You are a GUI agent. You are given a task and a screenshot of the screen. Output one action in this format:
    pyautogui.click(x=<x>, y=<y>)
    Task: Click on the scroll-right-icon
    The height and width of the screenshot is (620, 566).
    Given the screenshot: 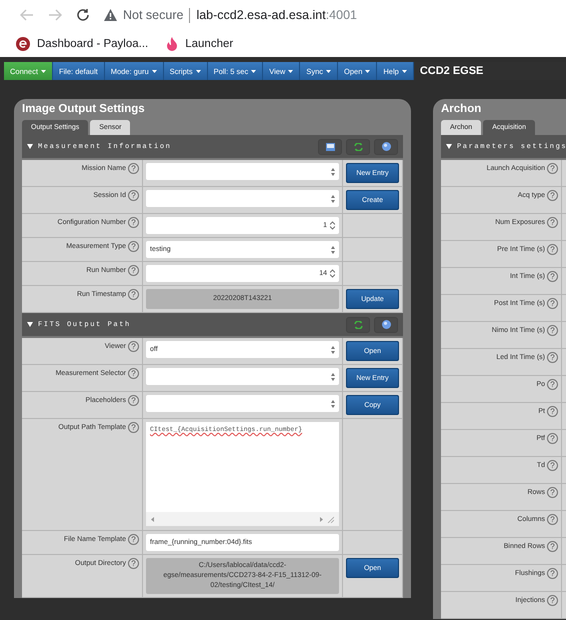 What is the action you would take?
    pyautogui.click(x=321, y=519)
    